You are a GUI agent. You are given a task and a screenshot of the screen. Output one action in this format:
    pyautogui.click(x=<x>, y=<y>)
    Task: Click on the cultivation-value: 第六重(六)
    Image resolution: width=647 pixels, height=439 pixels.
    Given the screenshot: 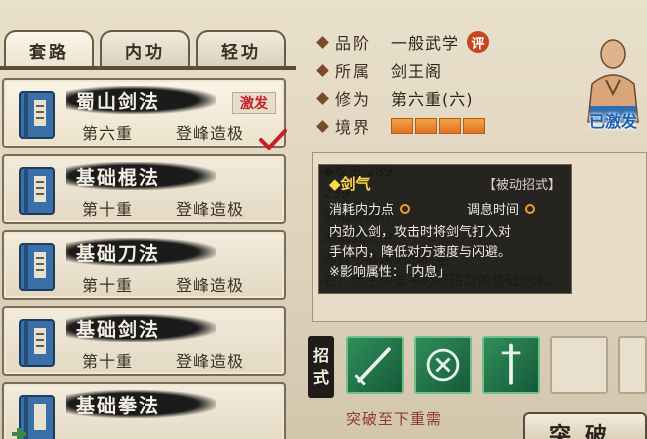 What is the action you would take?
    pyautogui.click(x=432, y=99)
    